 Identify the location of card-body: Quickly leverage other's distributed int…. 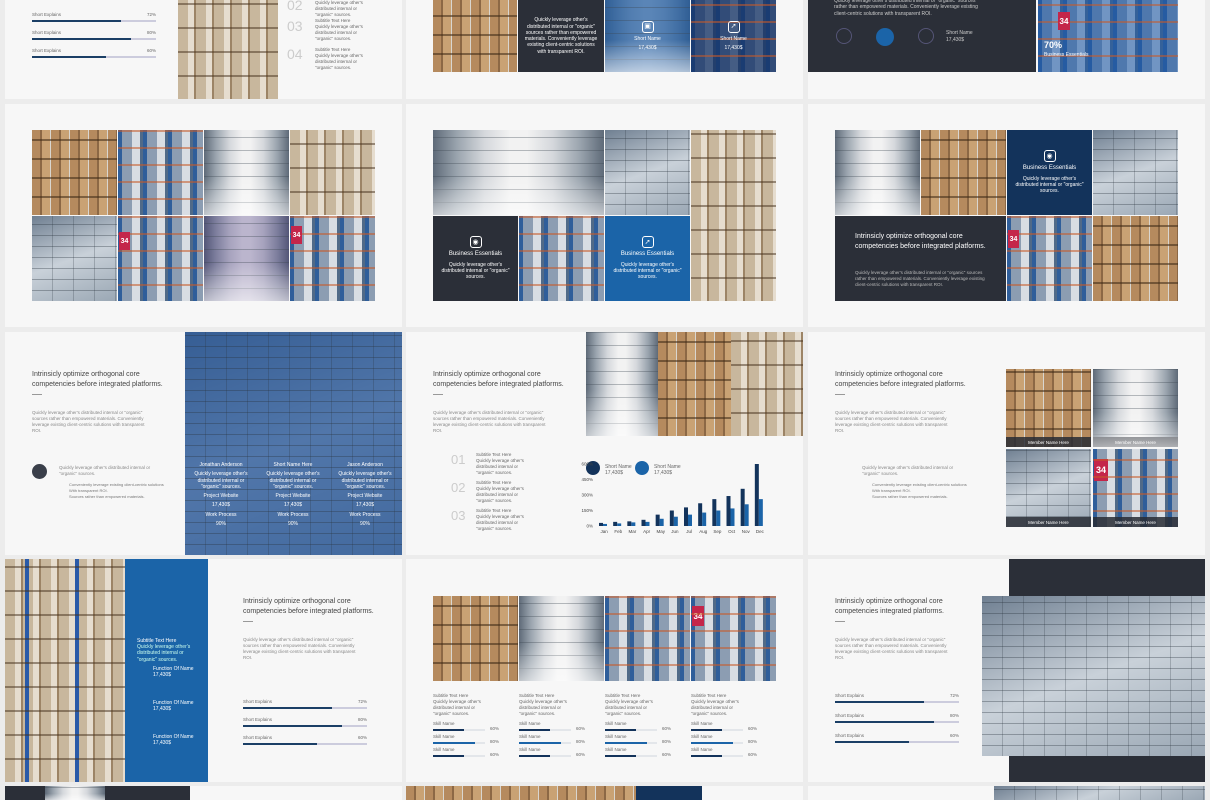
(1049, 185).